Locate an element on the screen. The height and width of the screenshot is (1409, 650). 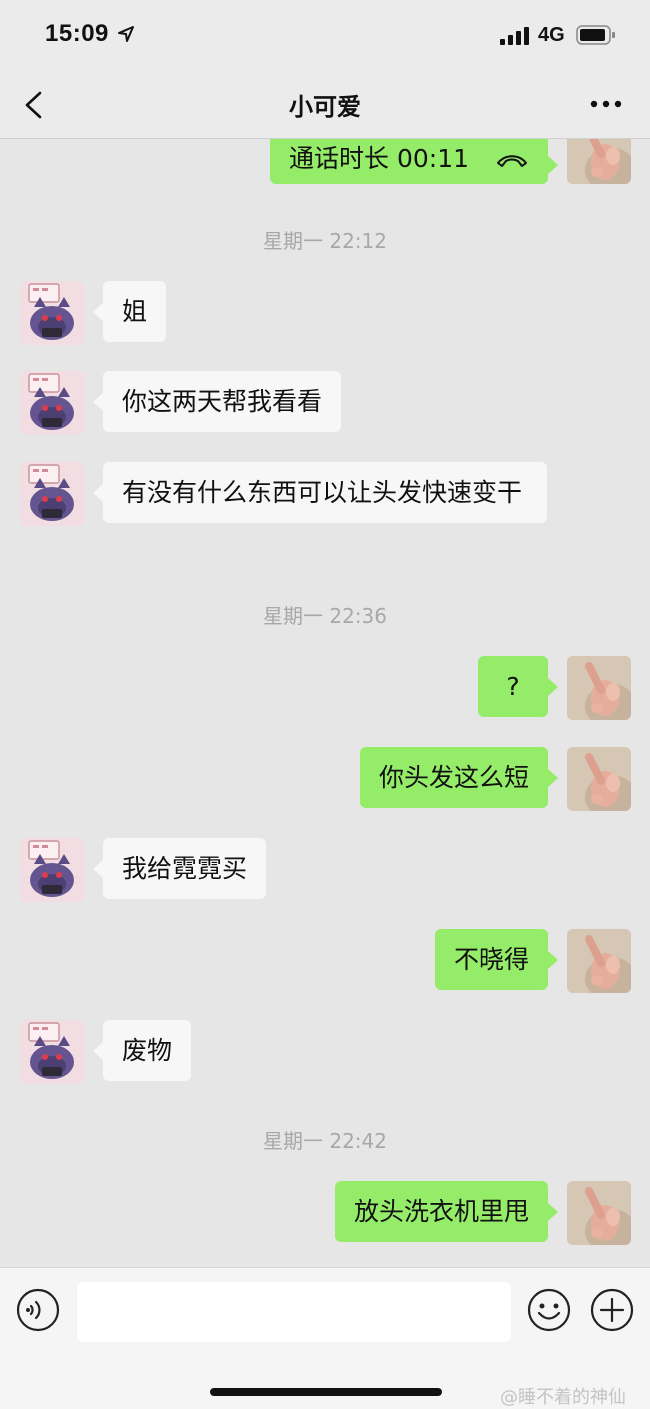
network-type: 4G is located at coordinates (551, 35).